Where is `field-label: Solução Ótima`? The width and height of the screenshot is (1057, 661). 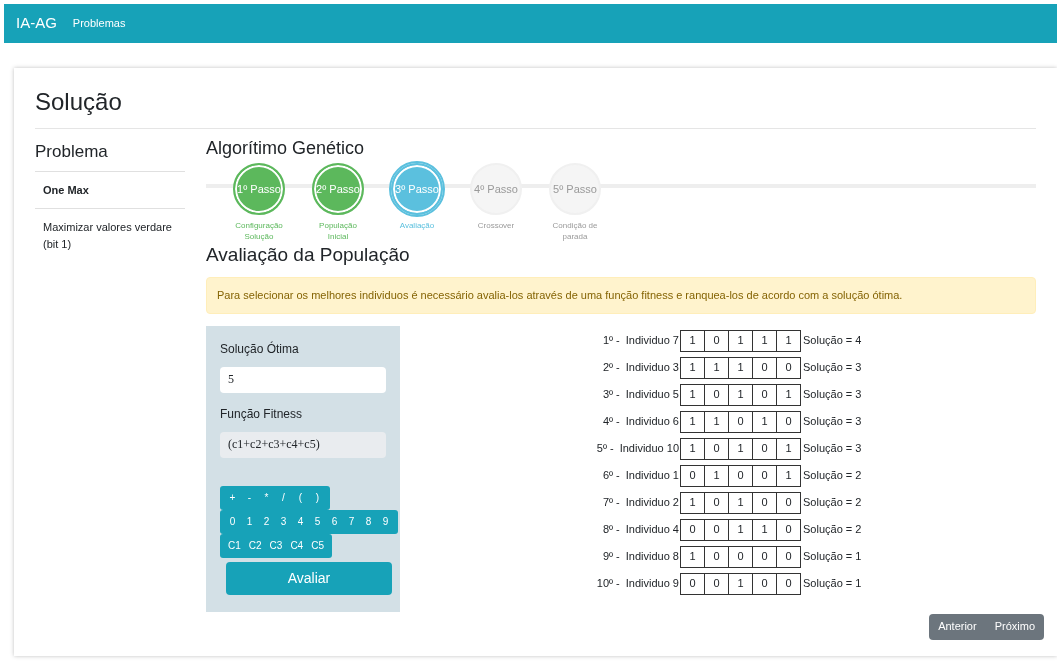 field-label: Solução Ótima is located at coordinates (260, 349).